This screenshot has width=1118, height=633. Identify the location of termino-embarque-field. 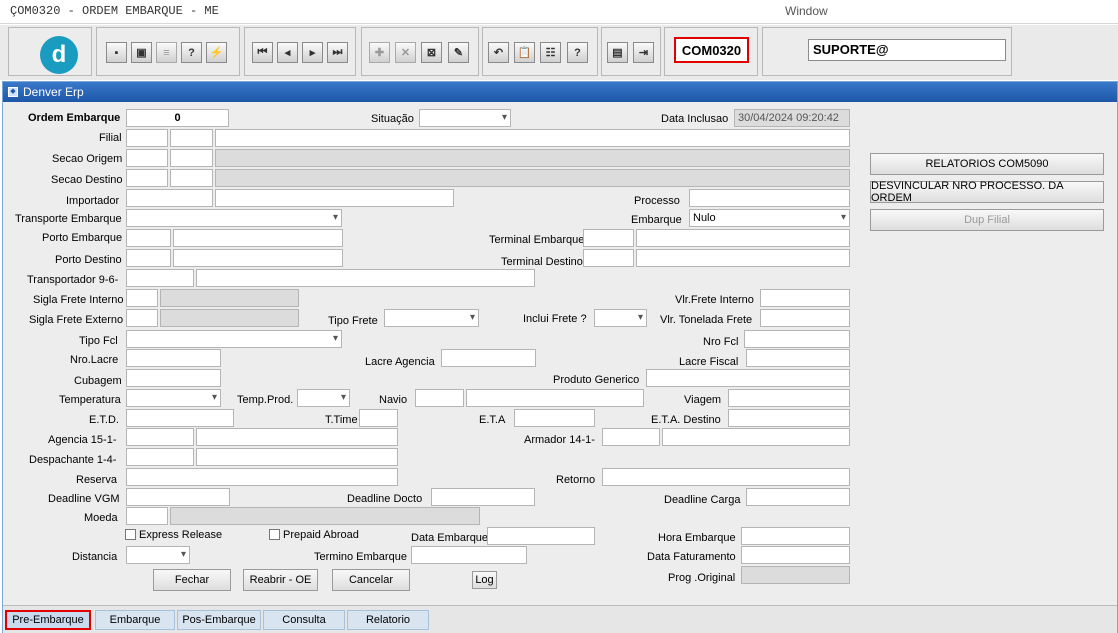
(469, 555).